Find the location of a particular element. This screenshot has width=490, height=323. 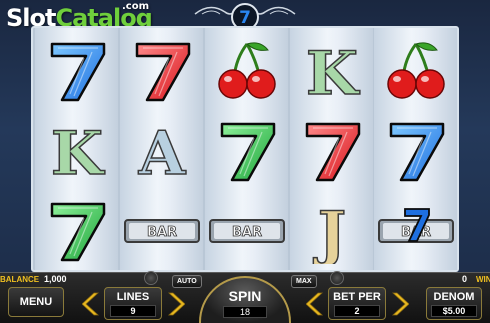

menu-label: MENU is located at coordinates (36, 302).